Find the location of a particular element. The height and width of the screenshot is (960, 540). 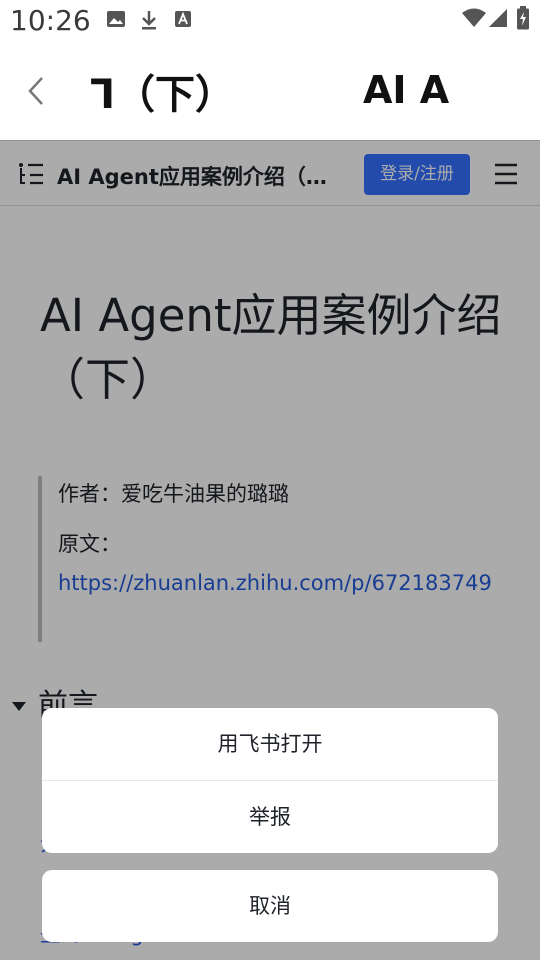

open-in-feishu-option: 用飞书打开 is located at coordinates (270, 744).